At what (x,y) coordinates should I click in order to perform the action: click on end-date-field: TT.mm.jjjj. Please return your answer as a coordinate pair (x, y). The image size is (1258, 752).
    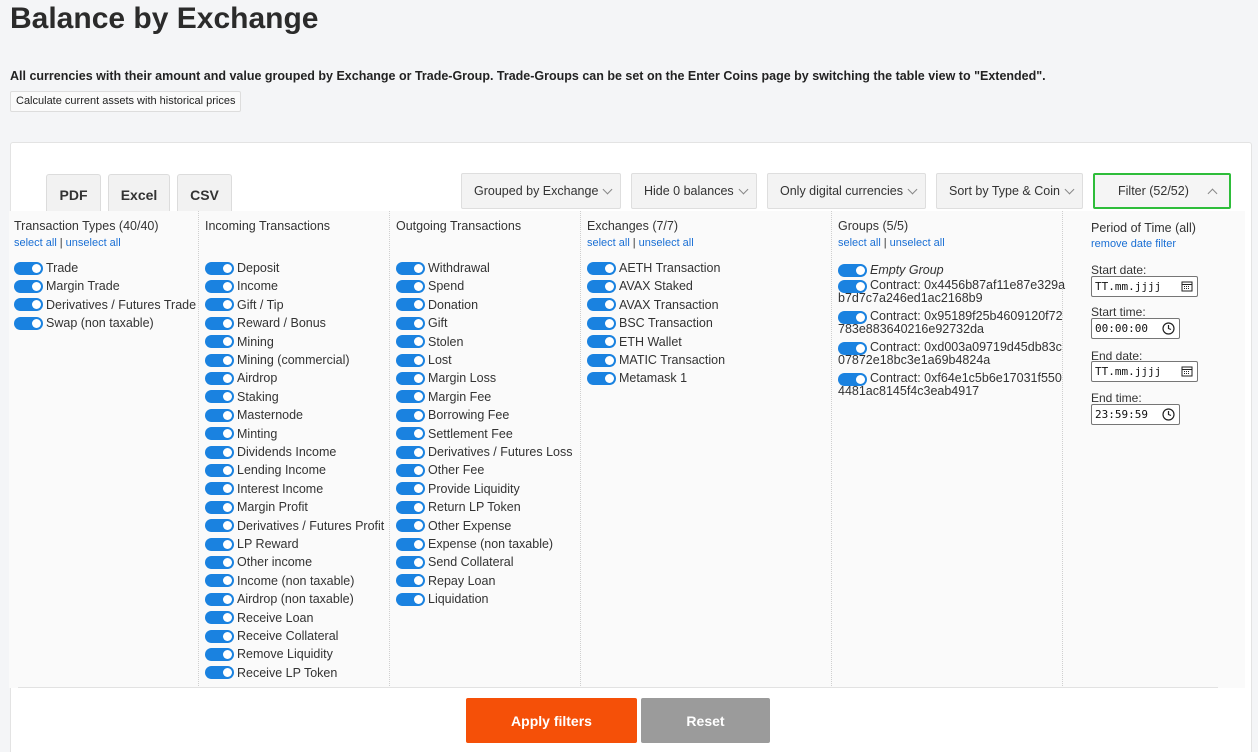
    Looking at the image, I should click on (1144, 371).